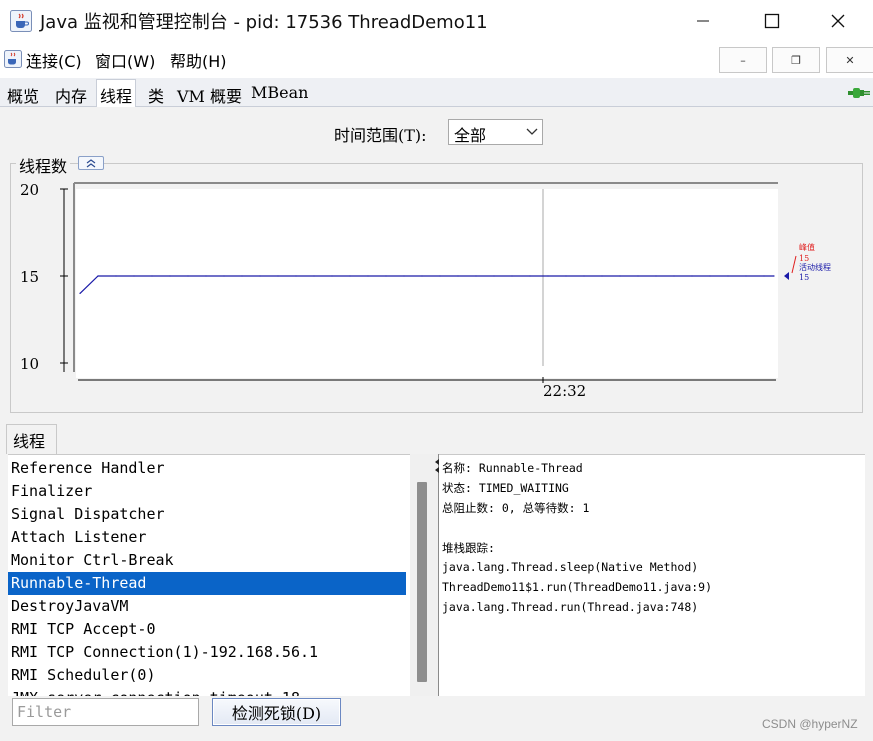  What do you see at coordinates (786, 276) in the screenshot?
I see `current-value-marker` at bounding box center [786, 276].